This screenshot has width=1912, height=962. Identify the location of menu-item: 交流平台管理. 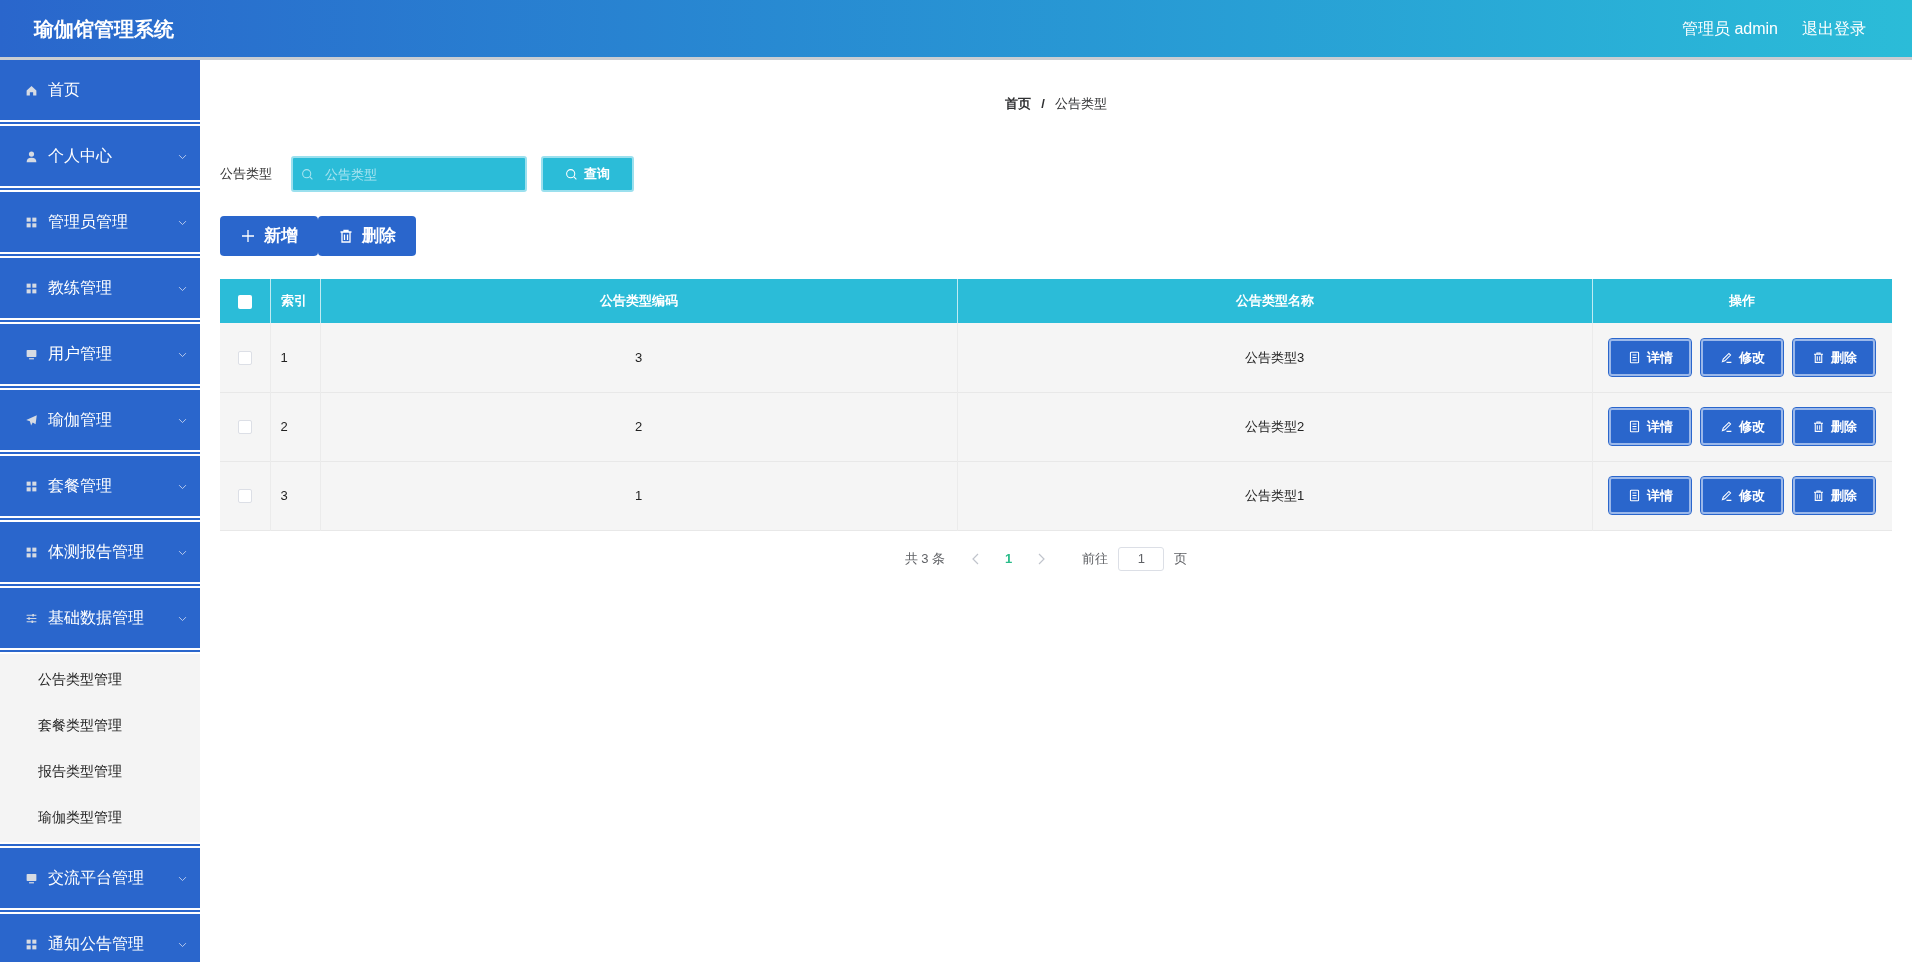
(100, 878).